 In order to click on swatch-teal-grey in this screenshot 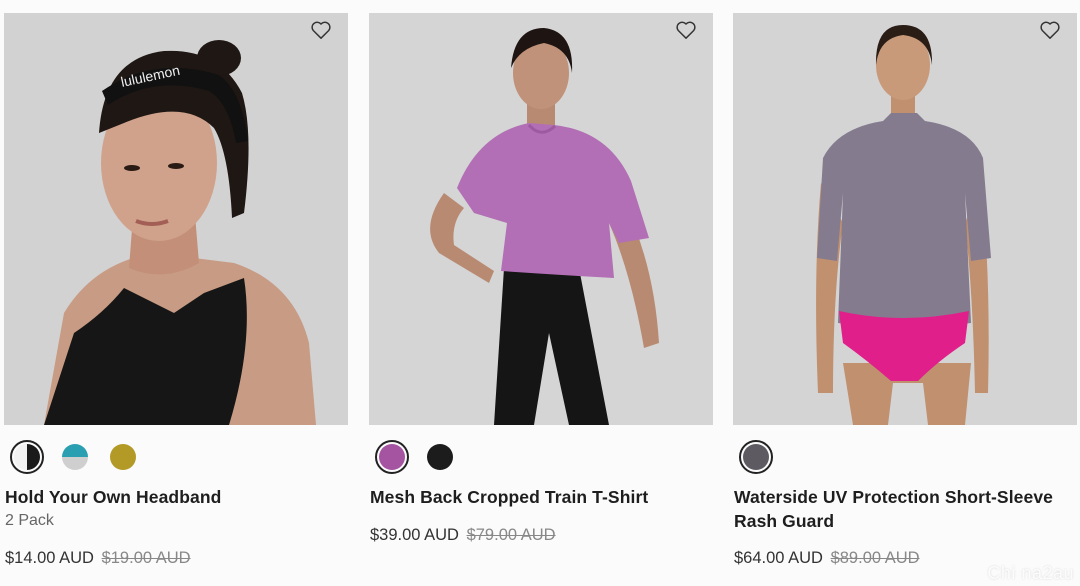, I will do `click(75, 457)`.